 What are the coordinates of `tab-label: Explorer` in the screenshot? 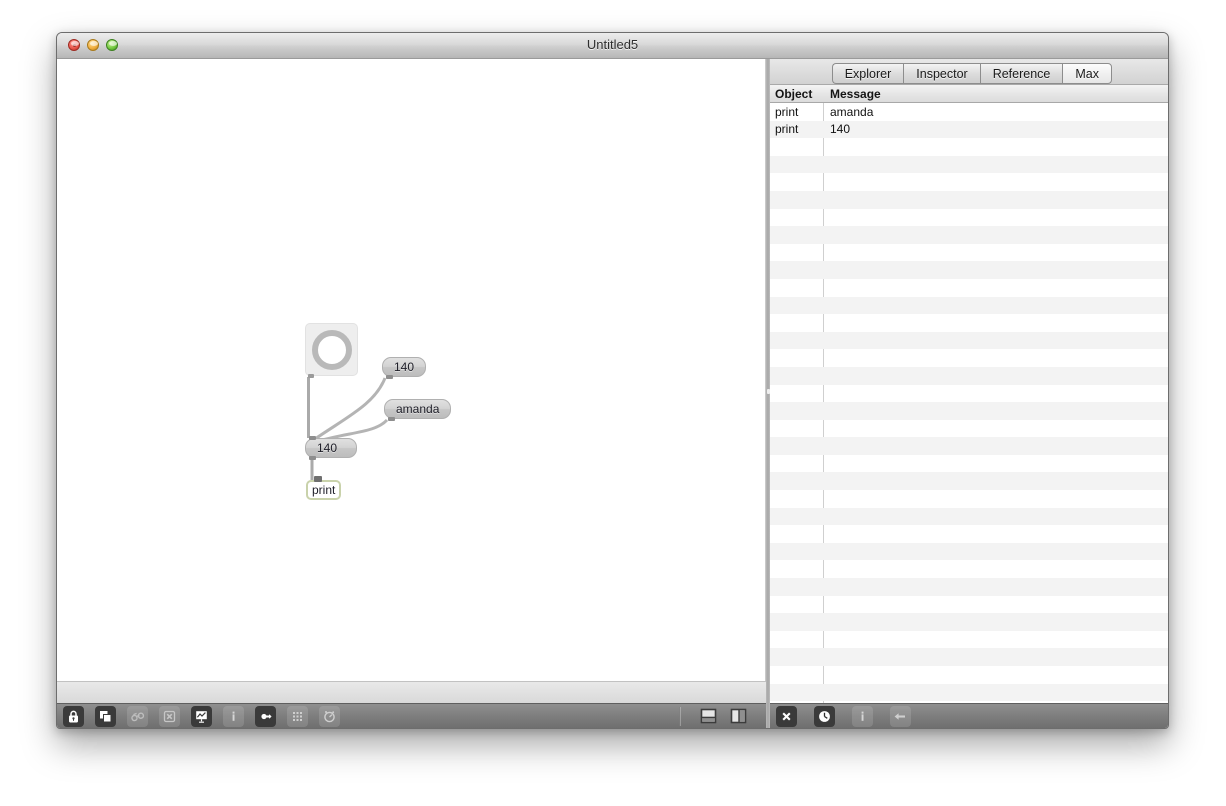 It's located at (868, 73).